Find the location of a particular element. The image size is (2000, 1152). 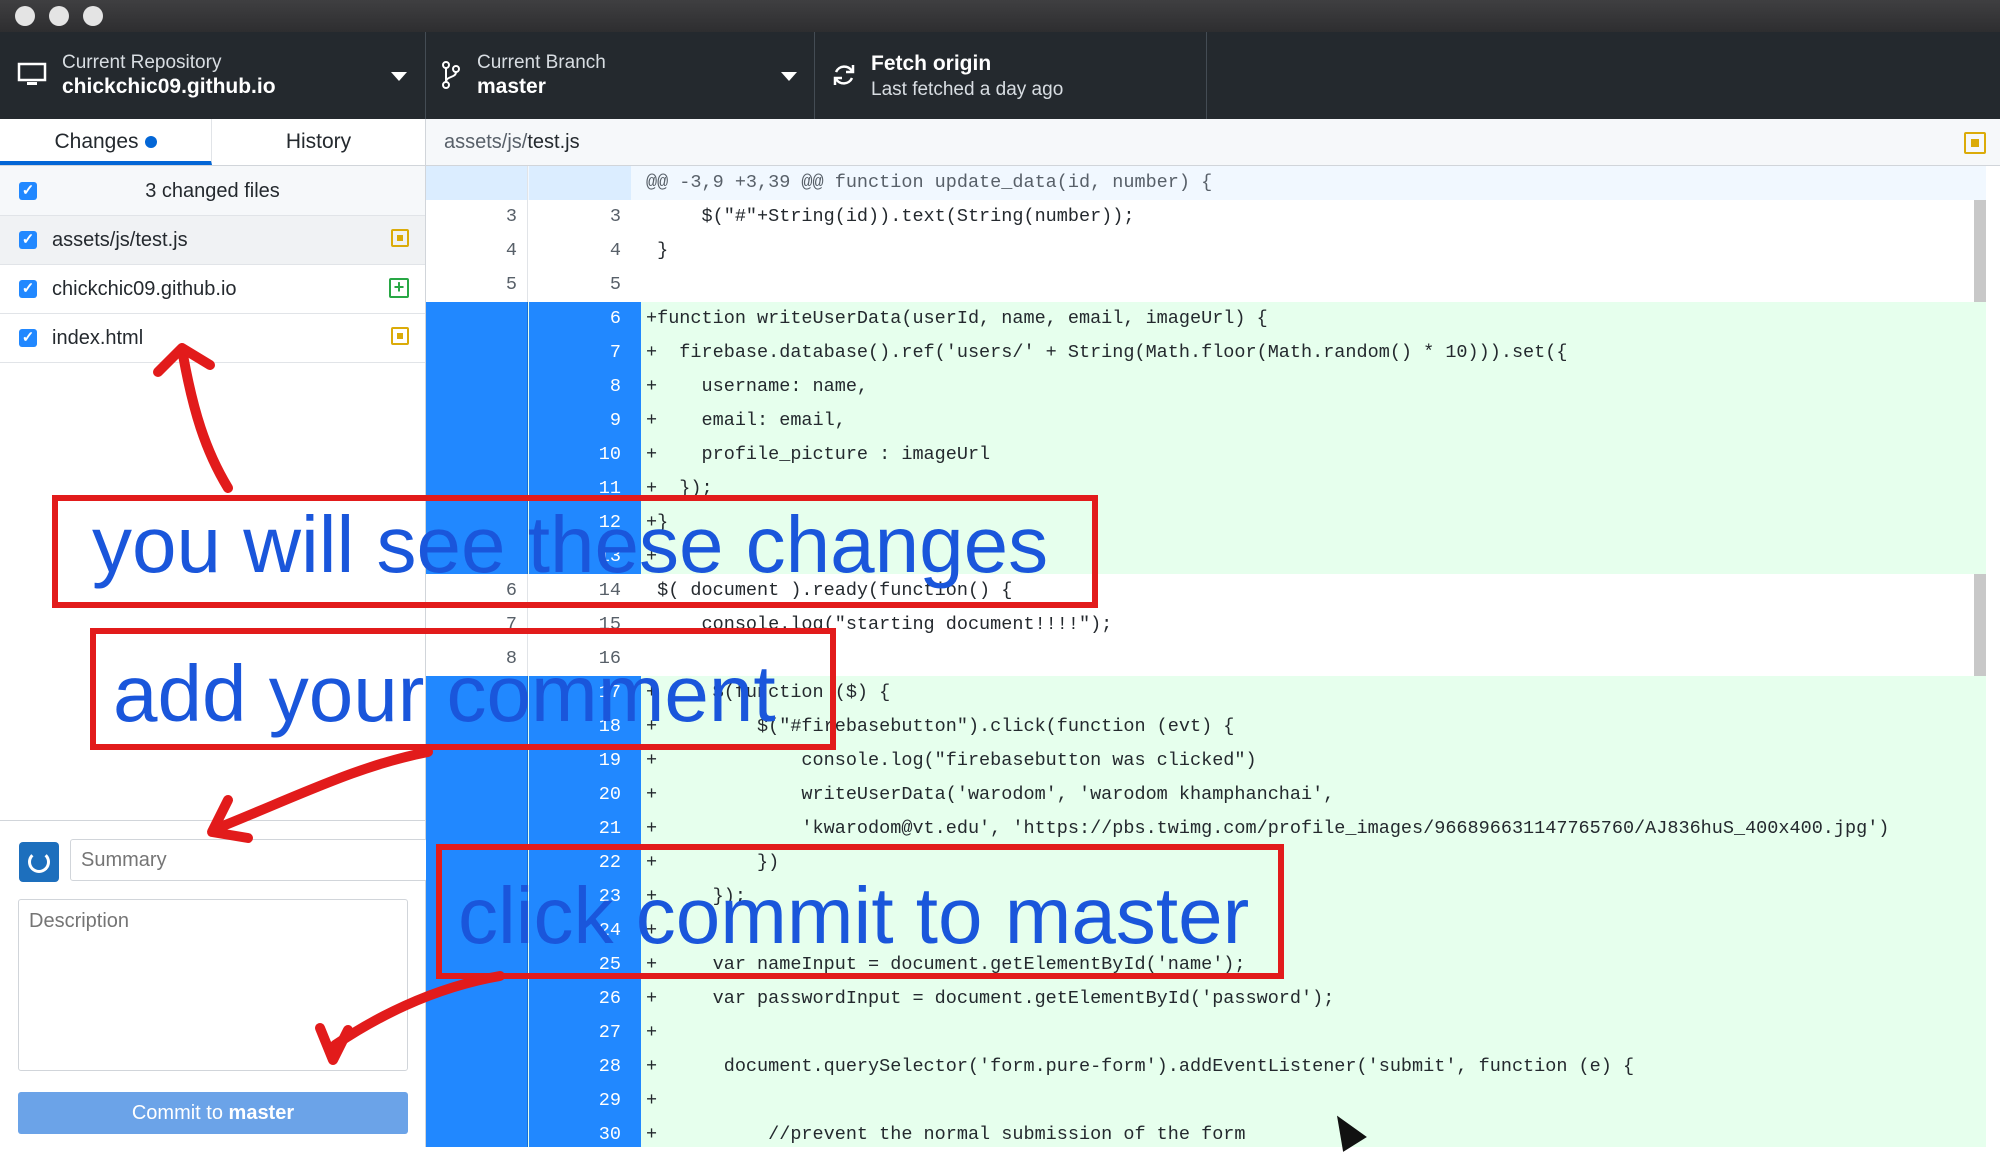

arrow-to-commit is located at coordinates (417, 1010).